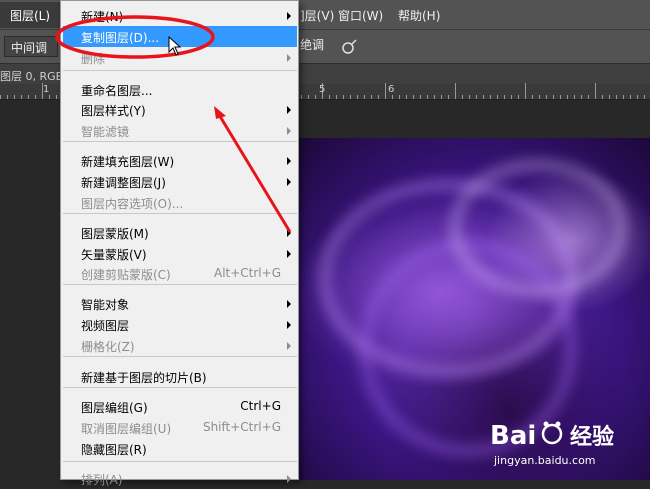  Describe the element at coordinates (419, 15) in the screenshot. I see `menu-help: 帮助(H)` at that location.